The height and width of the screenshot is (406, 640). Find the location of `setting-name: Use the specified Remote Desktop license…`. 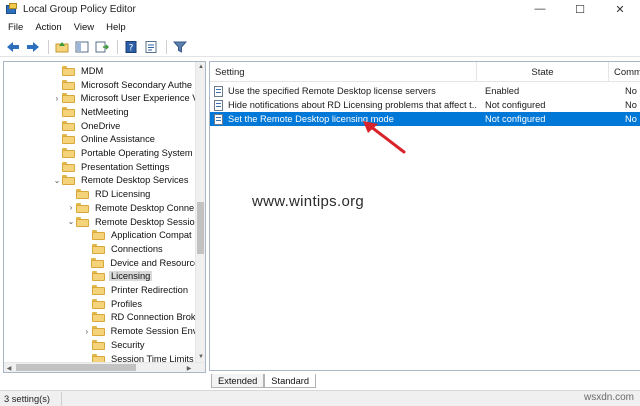

setting-name: Use the specified Remote Desktop license… is located at coordinates (332, 91).